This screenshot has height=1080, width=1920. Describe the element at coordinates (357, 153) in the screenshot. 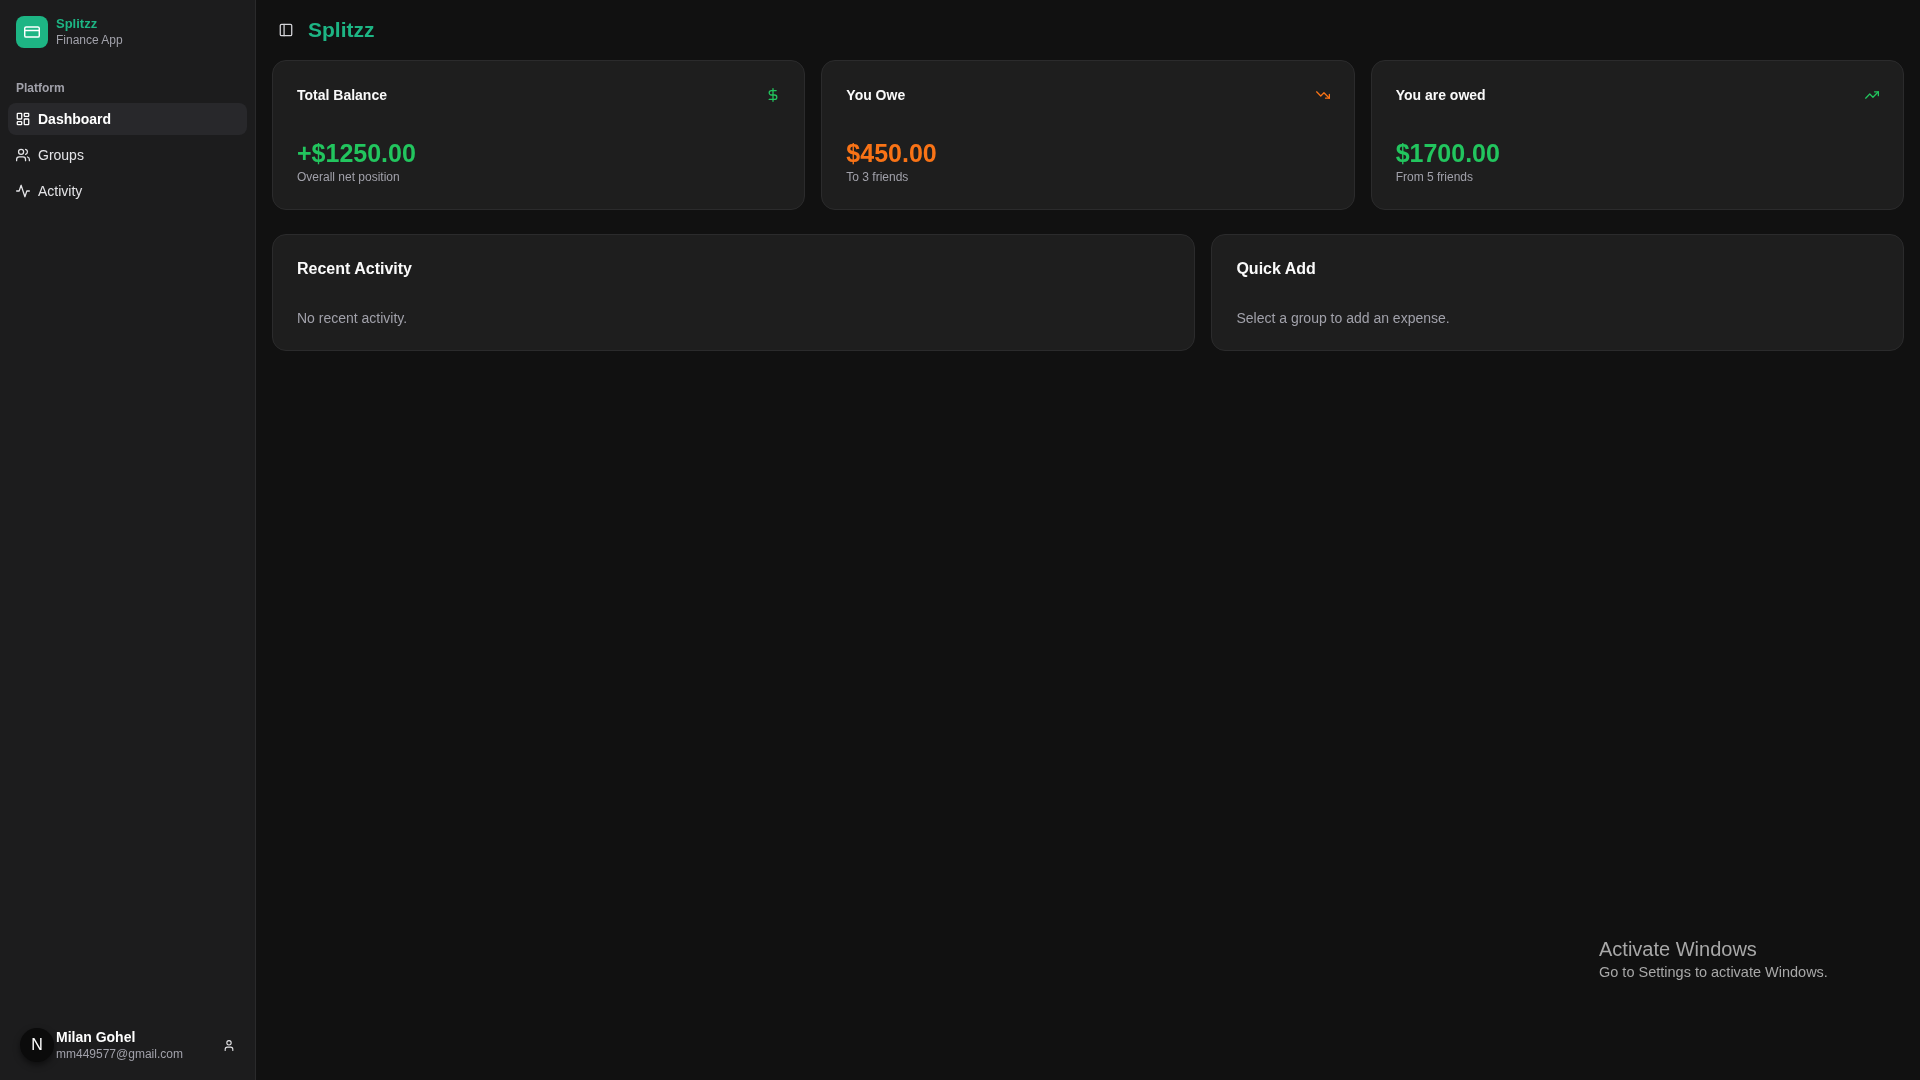

I see `stat-value: +$1250.00` at that location.